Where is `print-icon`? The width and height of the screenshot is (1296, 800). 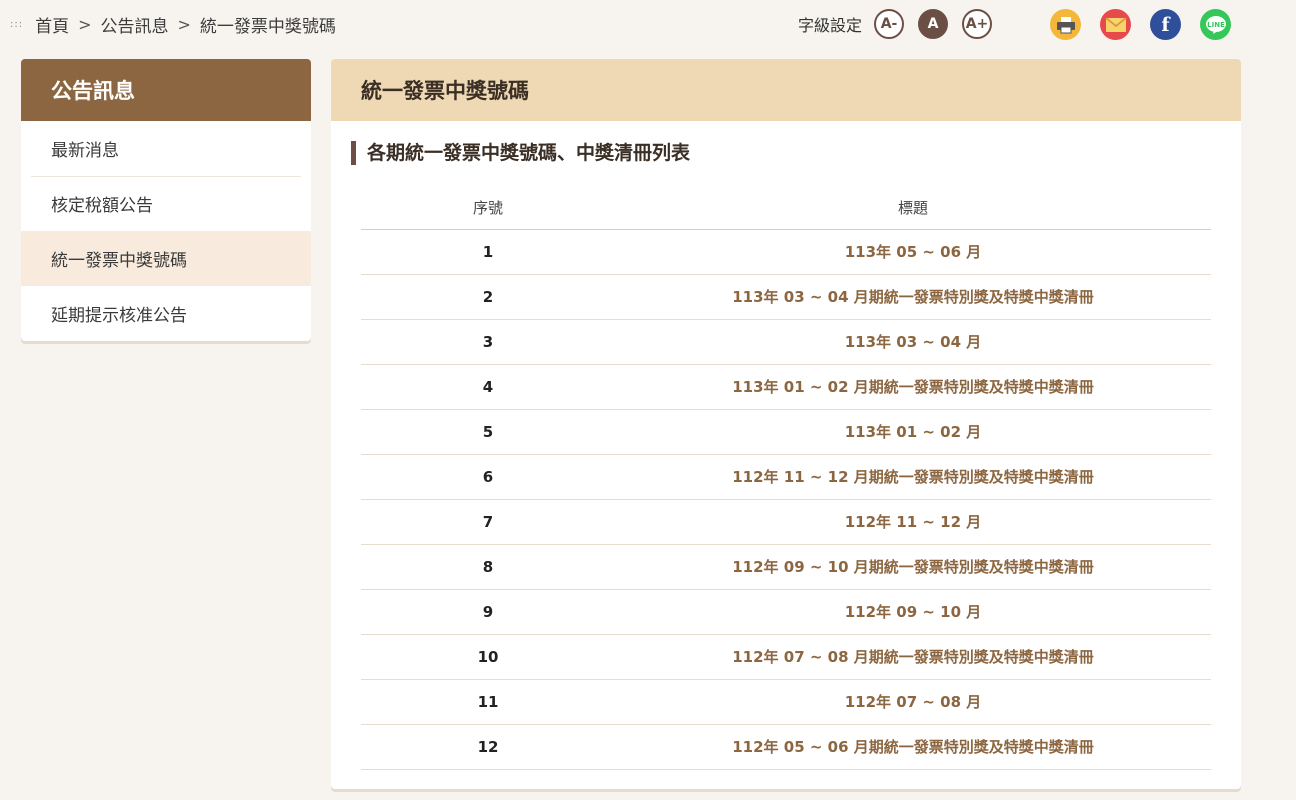 print-icon is located at coordinates (1065, 24).